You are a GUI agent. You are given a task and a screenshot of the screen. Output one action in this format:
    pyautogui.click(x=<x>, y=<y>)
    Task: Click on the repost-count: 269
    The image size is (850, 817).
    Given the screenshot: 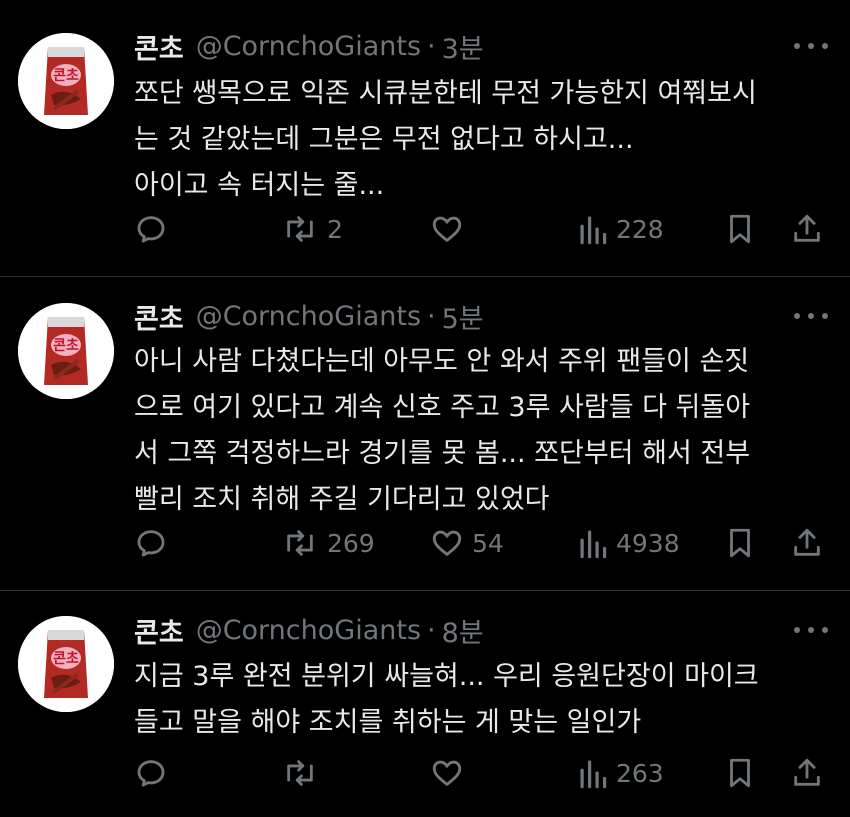 What is the action you would take?
    pyautogui.click(x=351, y=543)
    